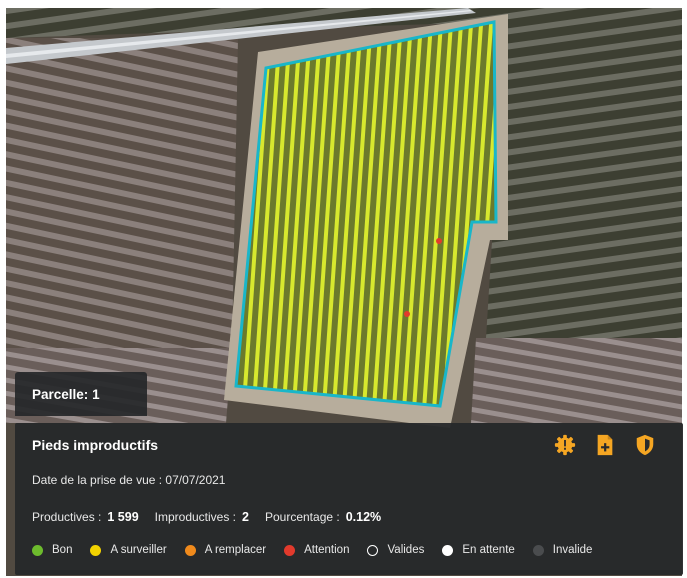 The image size is (687, 578). What do you see at coordinates (572, 550) in the screenshot?
I see `legend-label: Invalide` at bounding box center [572, 550].